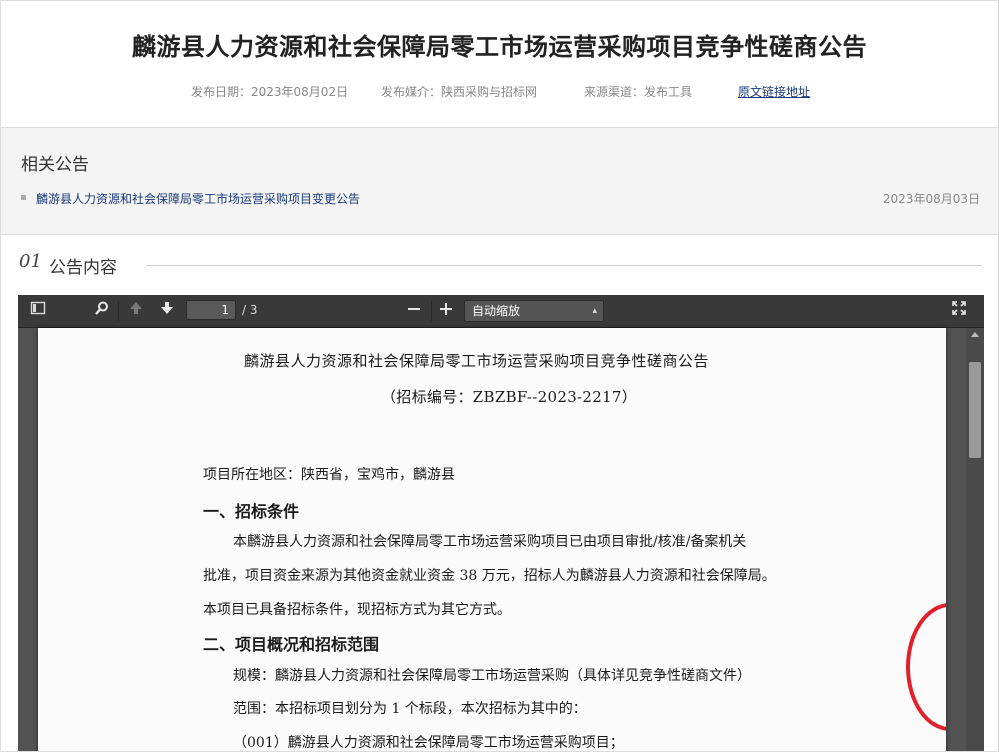 This screenshot has height=752, width=999. Describe the element at coordinates (291, 644) in the screenshot. I see `doc-heading: 二、项目概况和招标范围` at that location.